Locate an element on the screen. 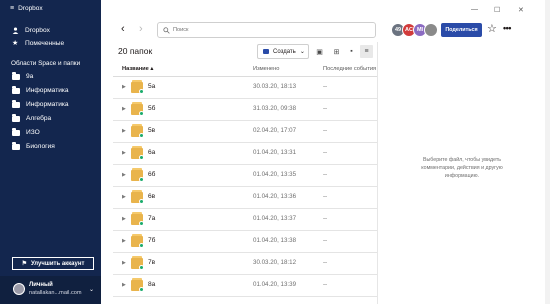  grid-view-icon: ⊞ is located at coordinates (336, 51).